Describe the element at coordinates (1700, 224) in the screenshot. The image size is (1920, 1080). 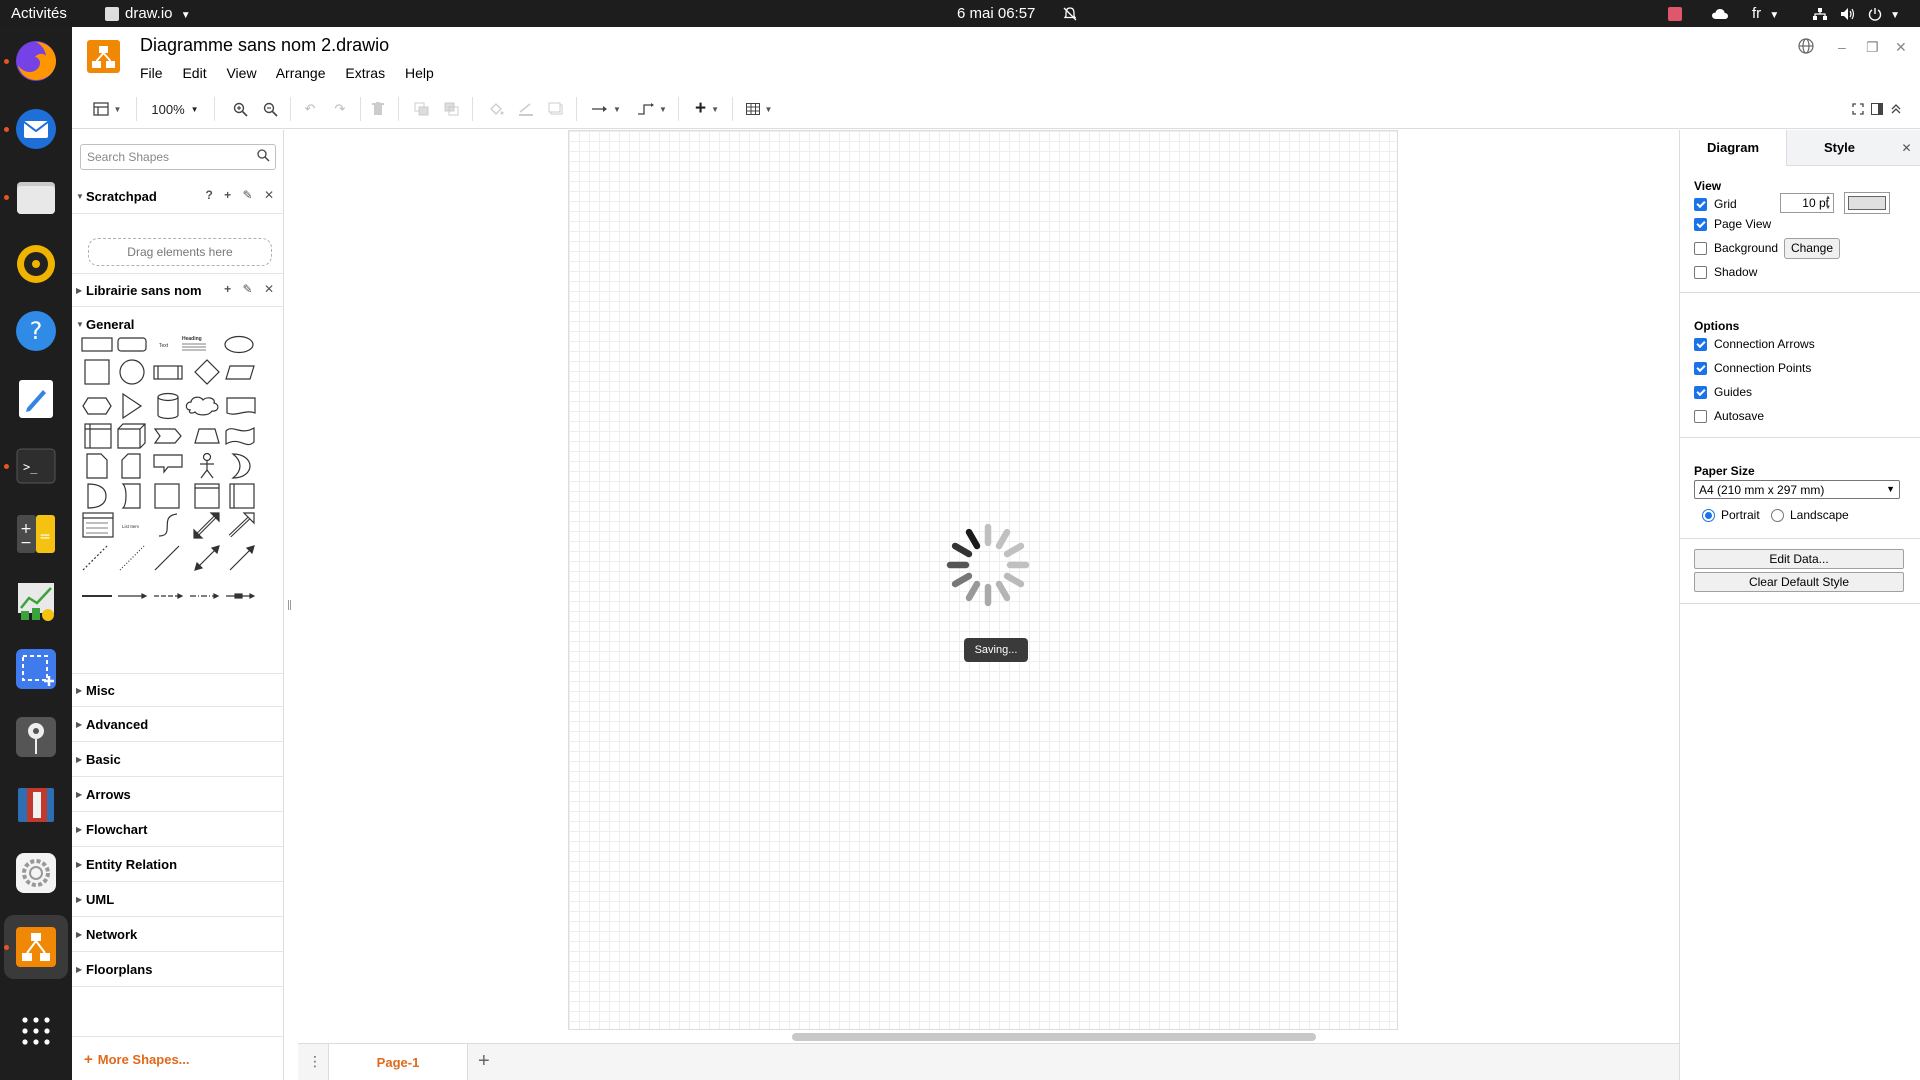
I see `page-view-checkbox-box` at that location.